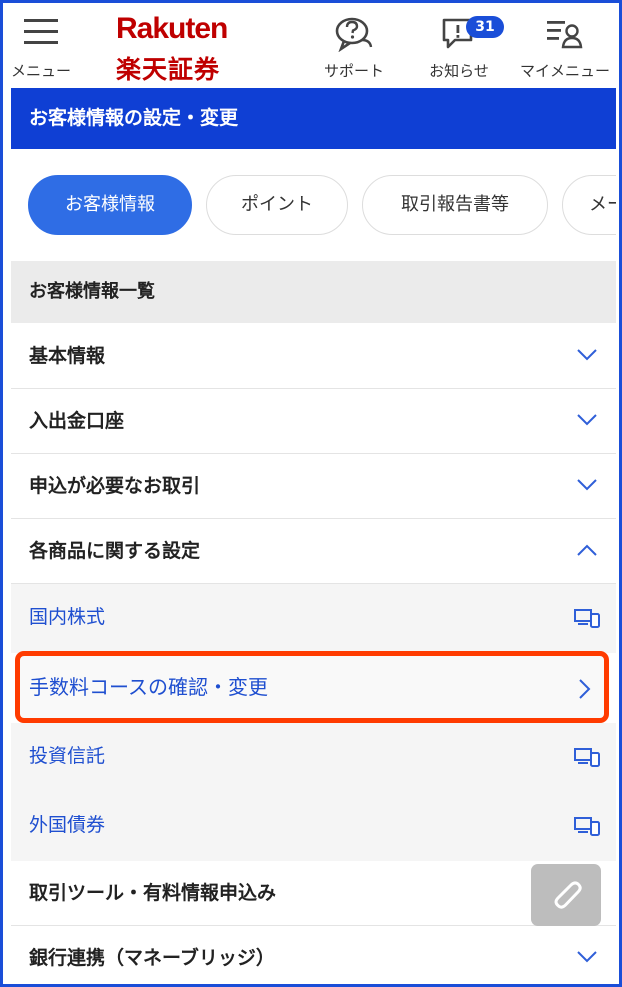 This screenshot has height=987, width=622. I want to click on sub-item-label: 投資信託, so click(67, 756).